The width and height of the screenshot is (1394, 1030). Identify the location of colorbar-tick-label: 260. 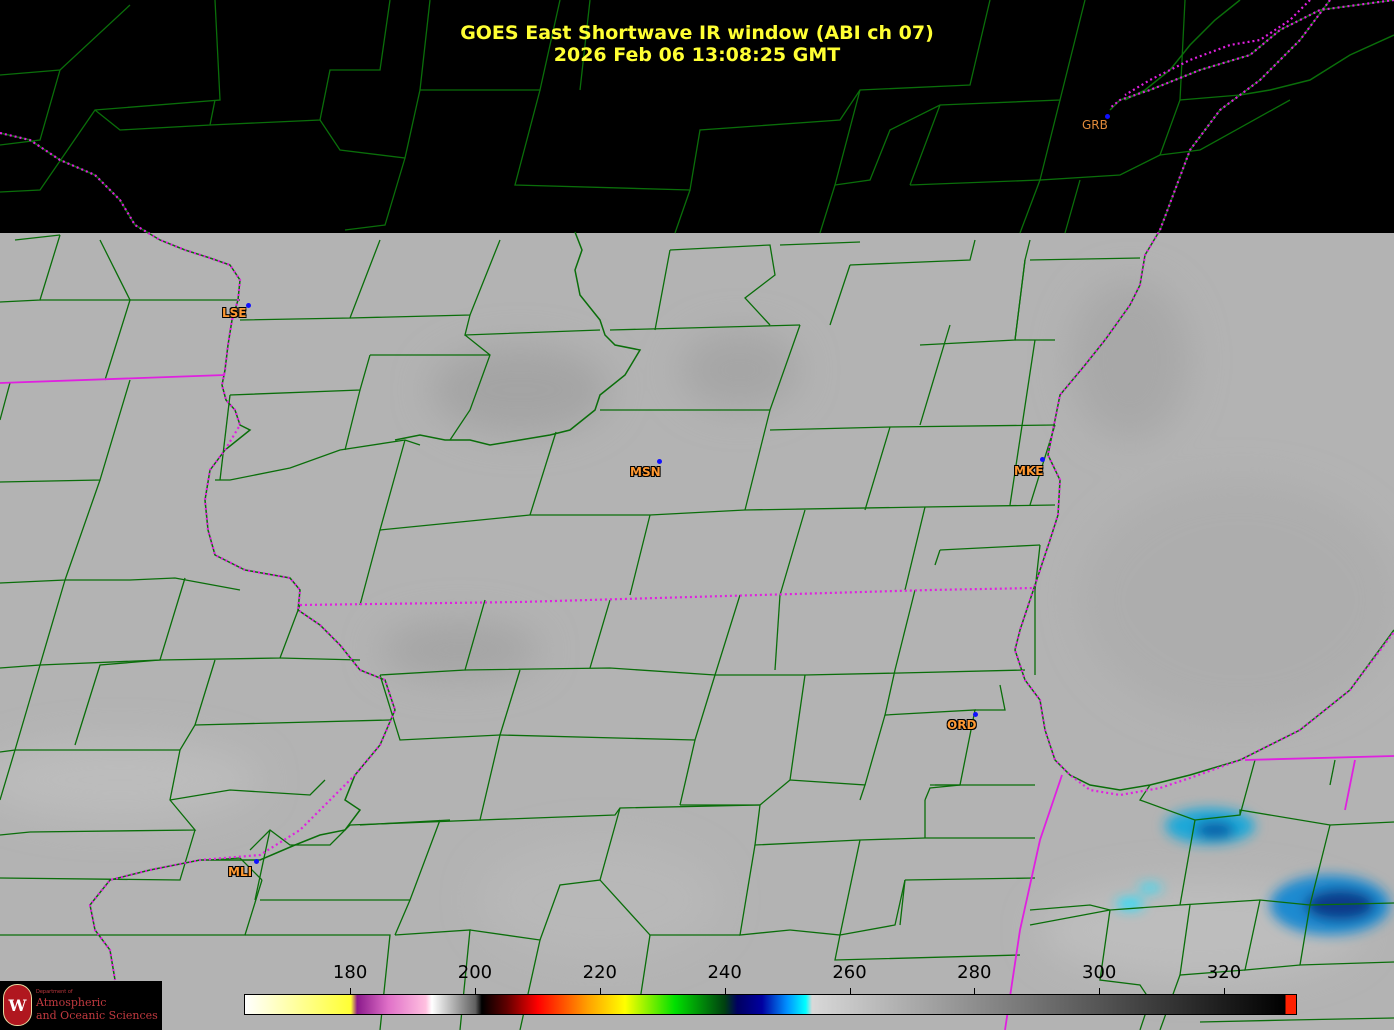
(849, 972).